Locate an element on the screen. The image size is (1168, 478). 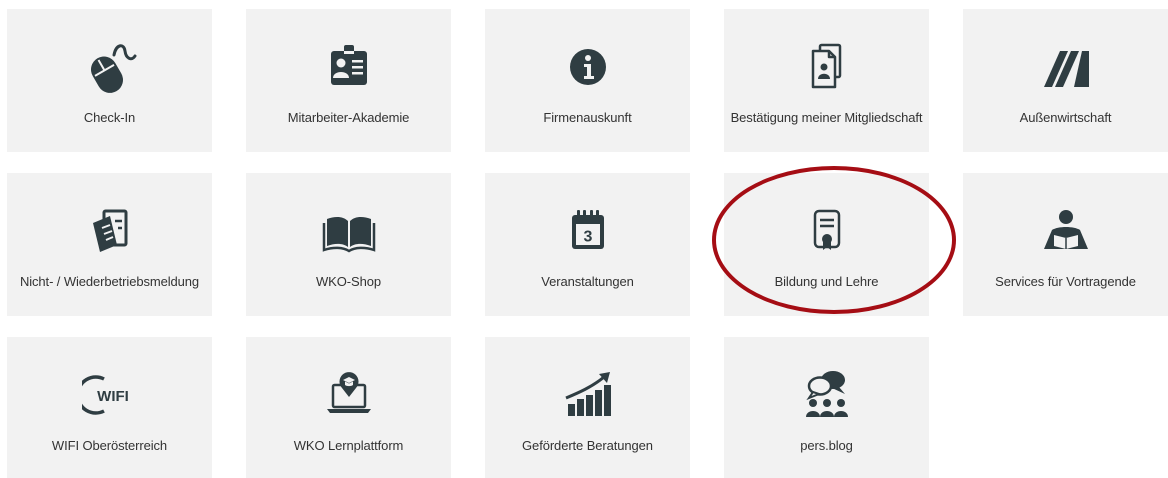
tile-check-in: Check-In is located at coordinates (109, 80).